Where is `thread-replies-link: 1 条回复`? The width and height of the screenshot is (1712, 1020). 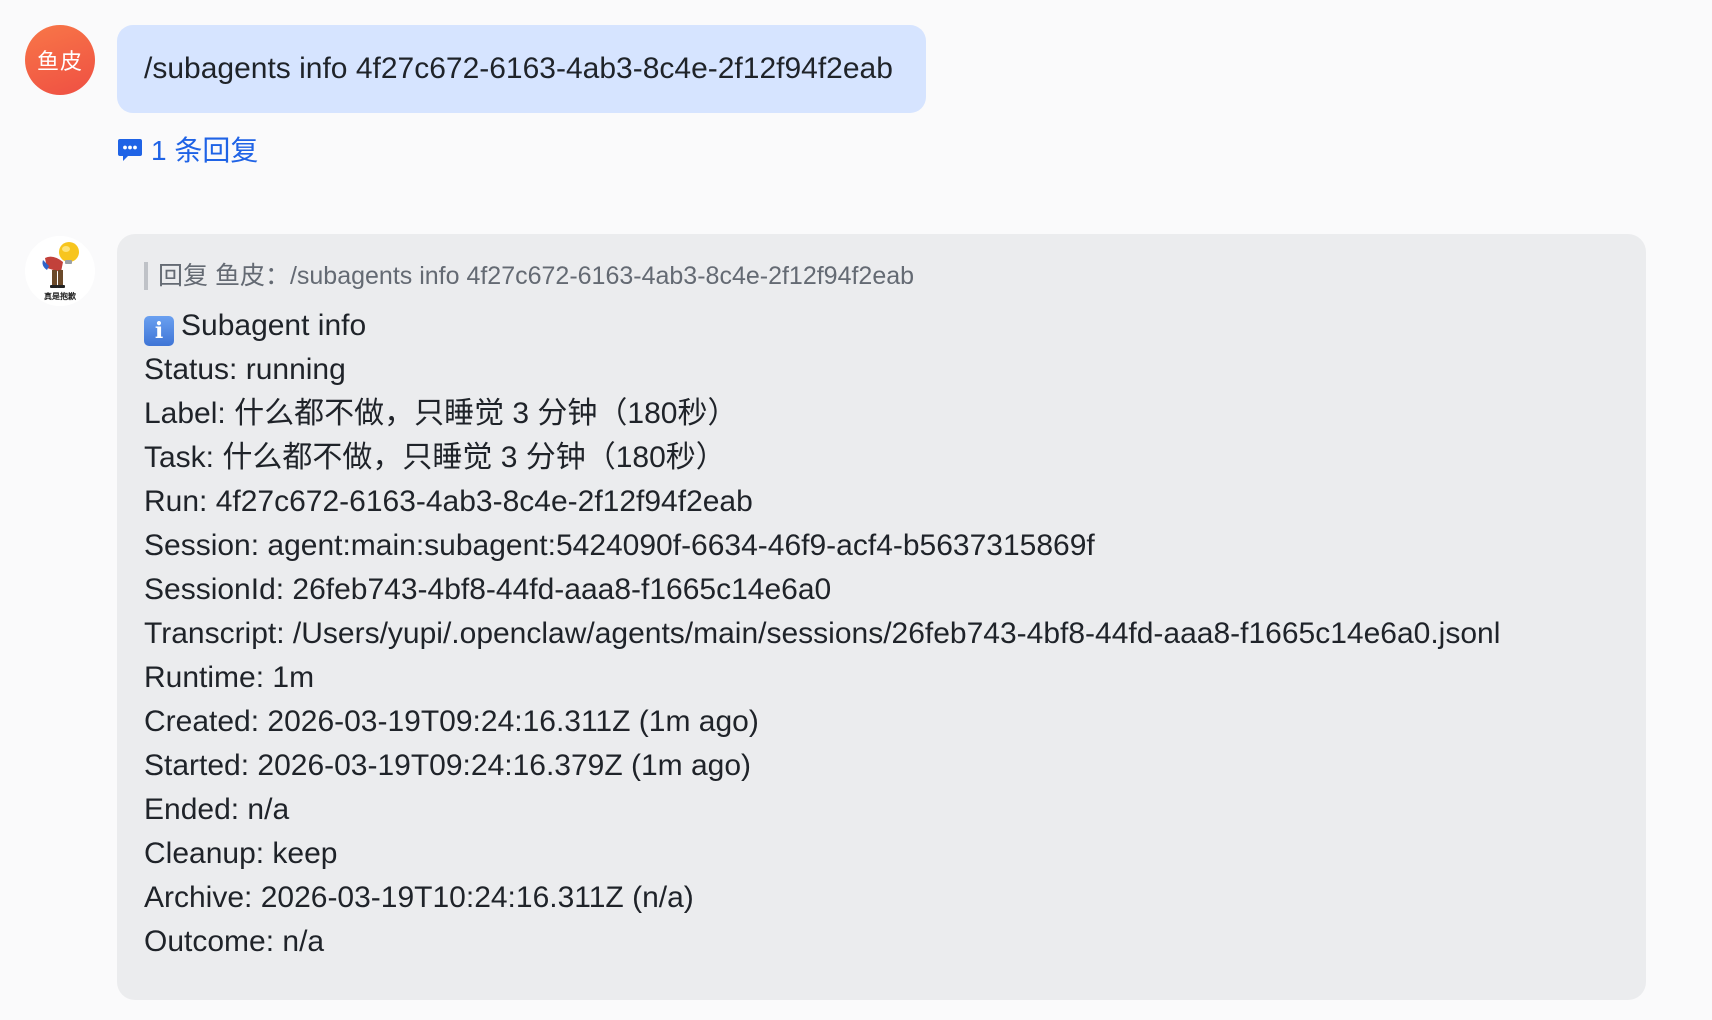
thread-replies-link: 1 条回复 is located at coordinates (187, 149).